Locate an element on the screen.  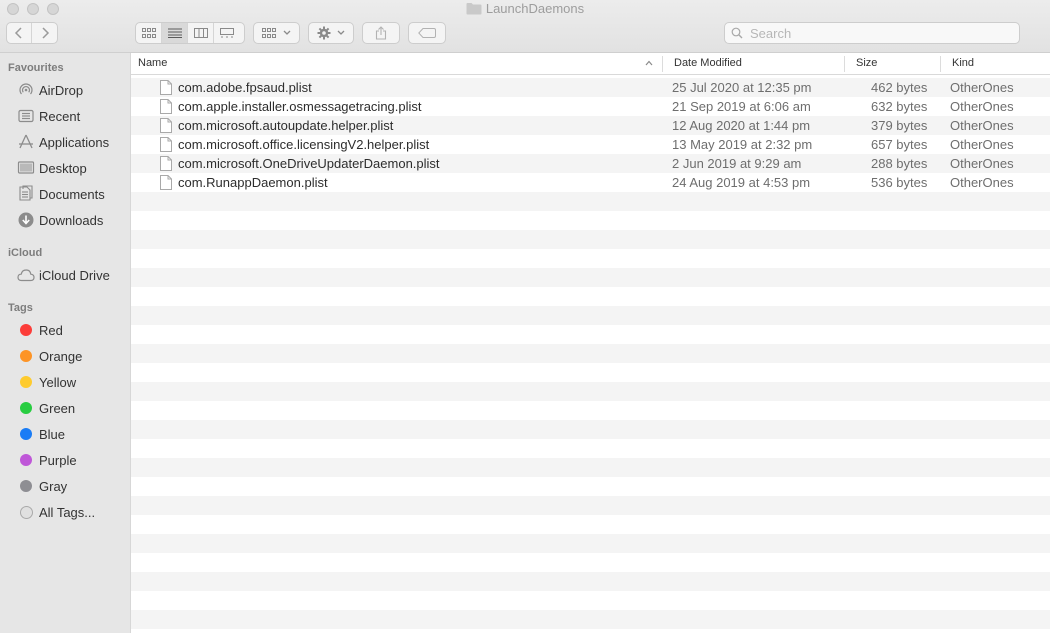
file-size: 657 bytes is located at coordinates (899, 144).